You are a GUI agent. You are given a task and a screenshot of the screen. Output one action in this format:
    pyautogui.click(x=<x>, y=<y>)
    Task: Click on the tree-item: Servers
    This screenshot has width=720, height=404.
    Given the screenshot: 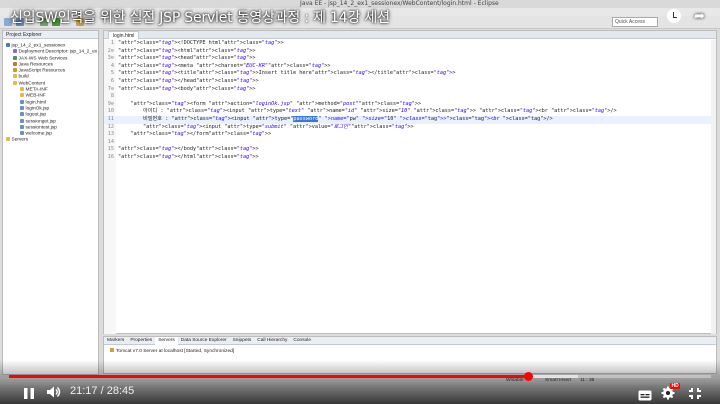 What is the action you would take?
    pyautogui.click(x=50, y=140)
    